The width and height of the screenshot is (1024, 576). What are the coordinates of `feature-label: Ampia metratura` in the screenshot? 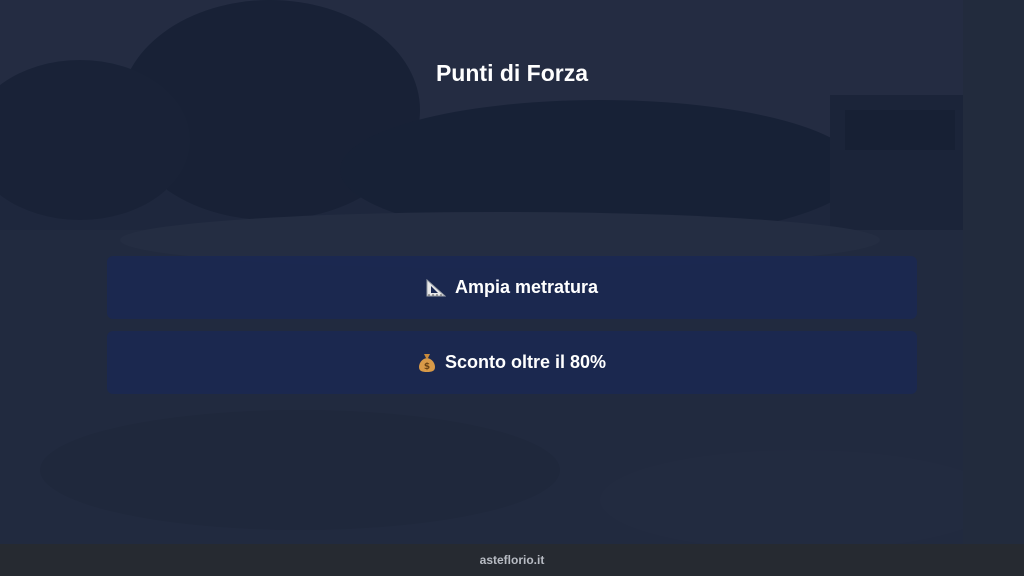 It's located at (526, 287).